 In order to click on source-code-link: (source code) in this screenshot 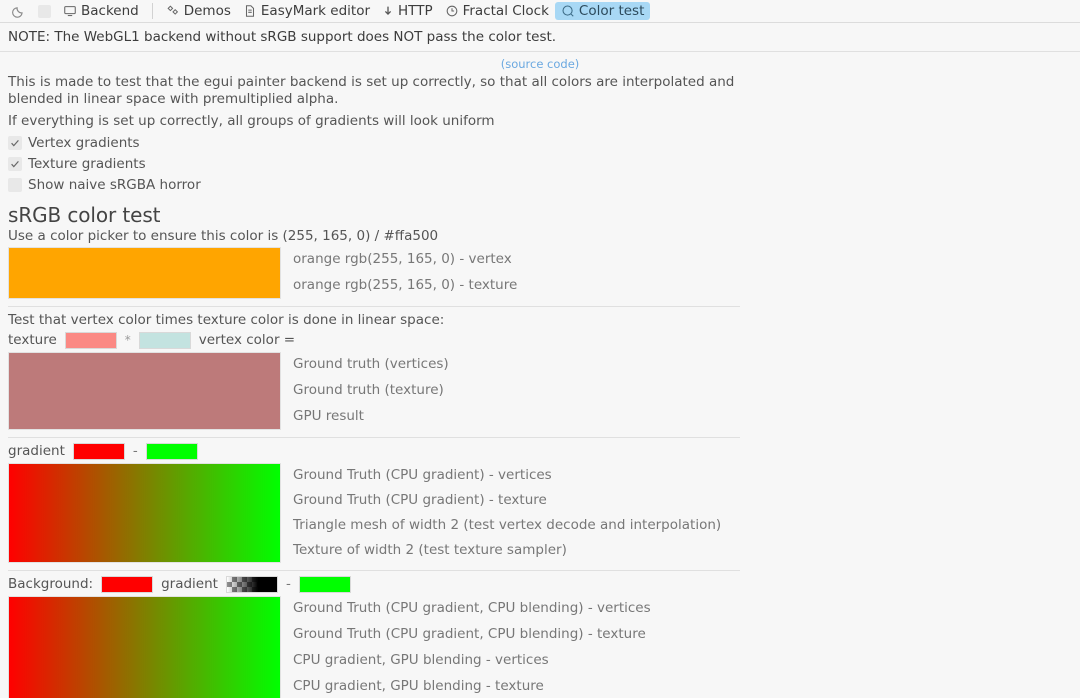, I will do `click(540, 64)`.